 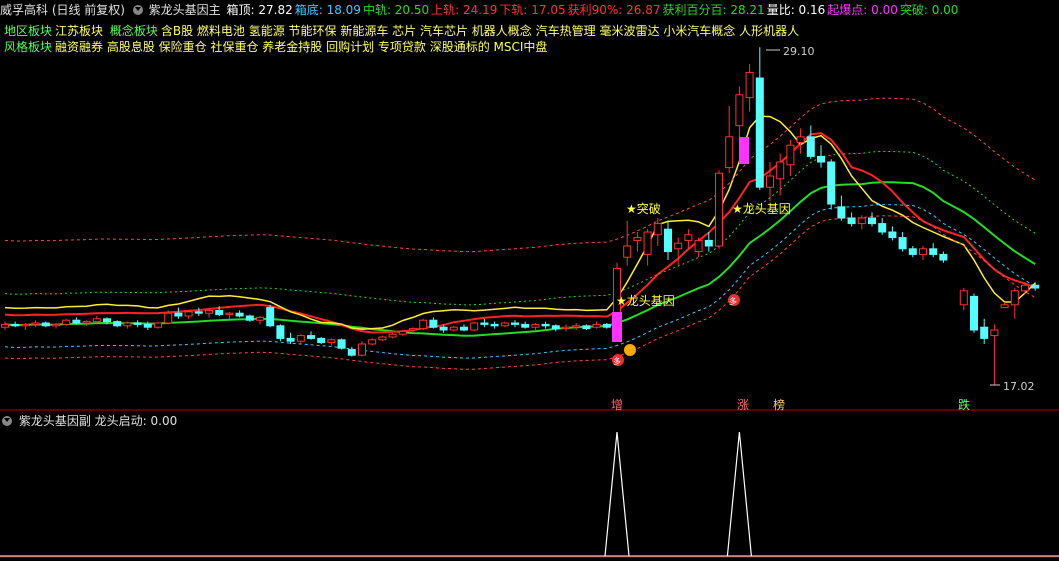 I want to click on sub-dropdown-icon, so click(x=7, y=420).